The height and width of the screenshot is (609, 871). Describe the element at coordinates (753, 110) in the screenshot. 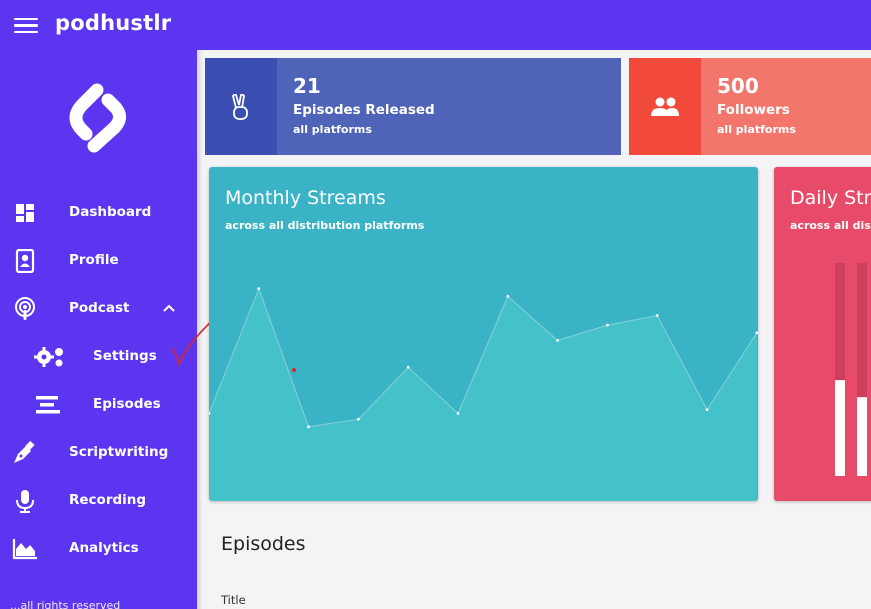

I see `stat-title: Followers` at that location.